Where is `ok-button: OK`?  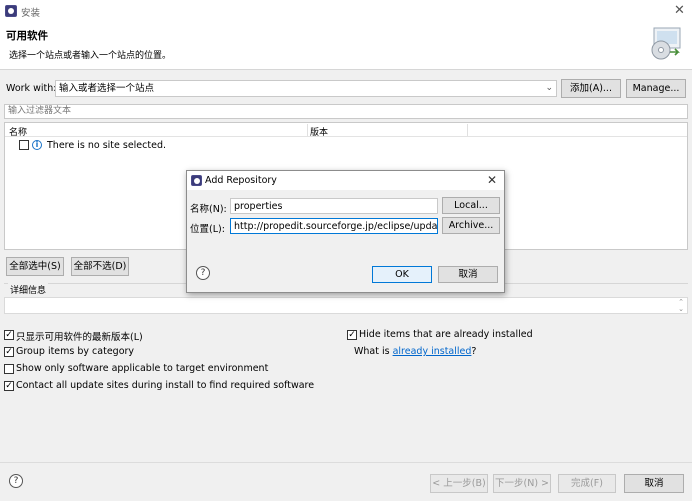 ok-button: OK is located at coordinates (402, 274).